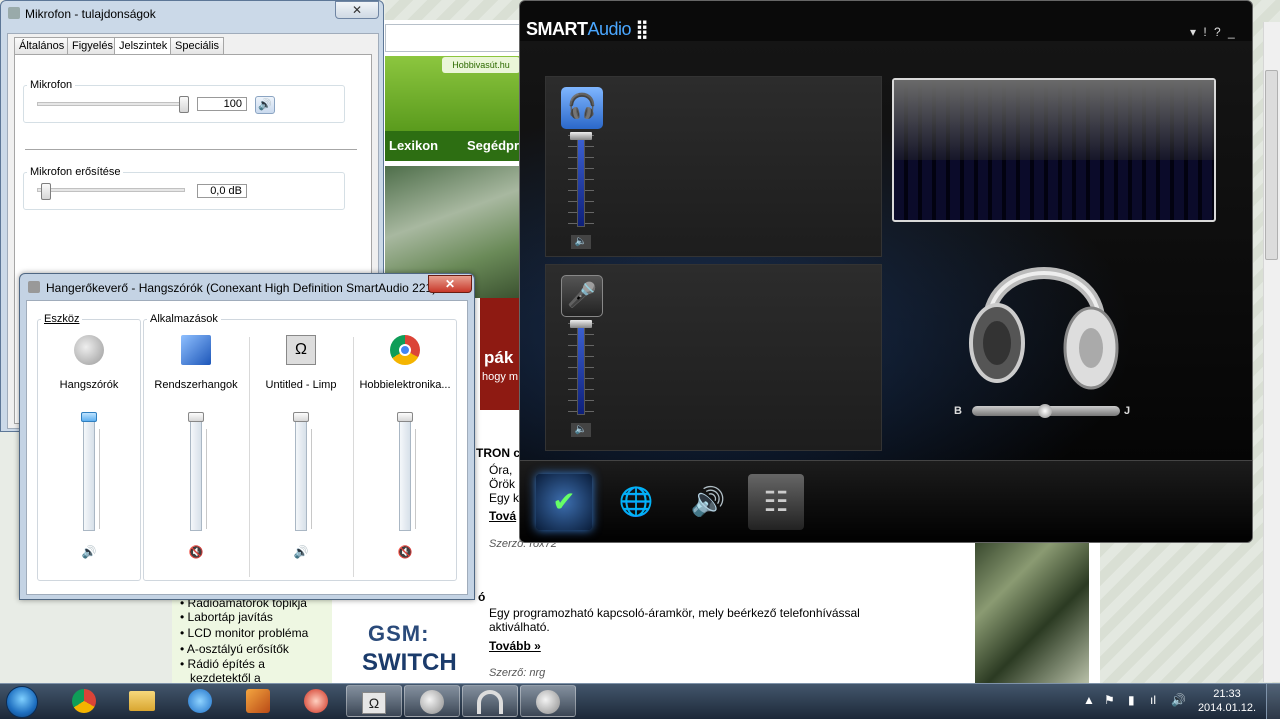 The width and height of the screenshot is (1280, 719). What do you see at coordinates (493, 146) in the screenshot?
I see `nav-item-segedpr: Segédpr` at bounding box center [493, 146].